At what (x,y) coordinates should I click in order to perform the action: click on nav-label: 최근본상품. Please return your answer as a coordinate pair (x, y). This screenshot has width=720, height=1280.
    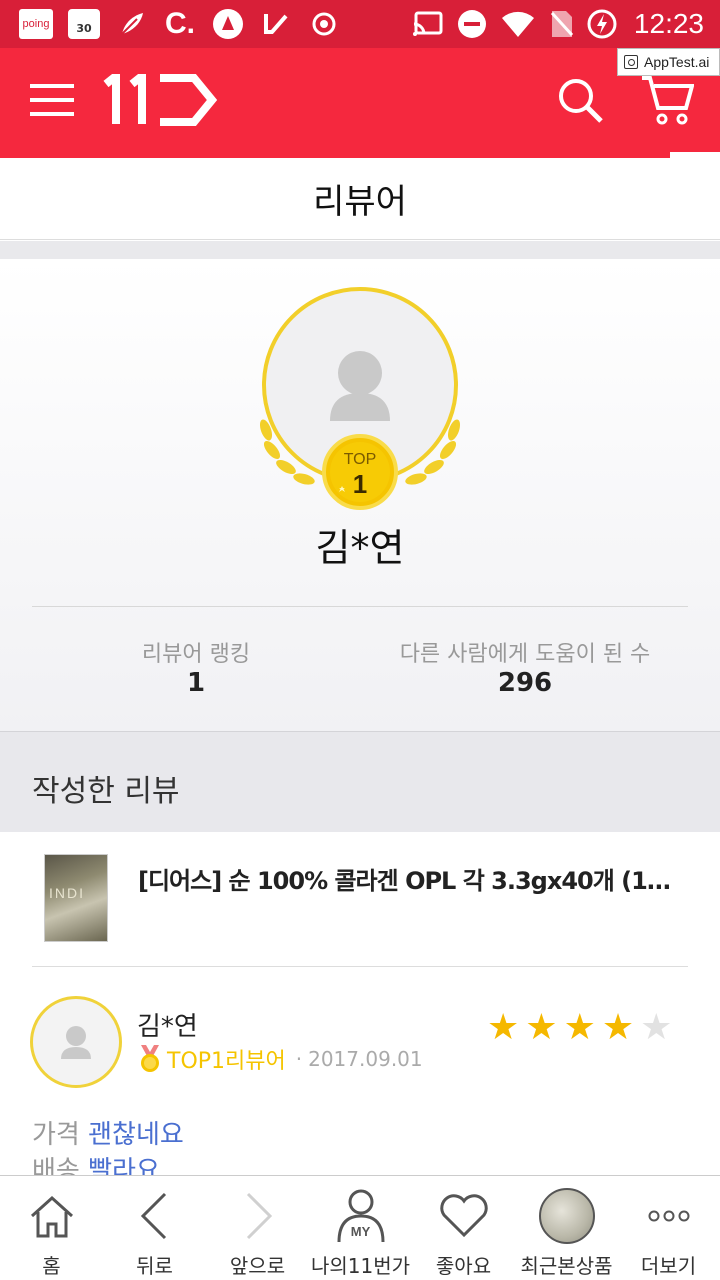
    Looking at the image, I should click on (566, 1266).